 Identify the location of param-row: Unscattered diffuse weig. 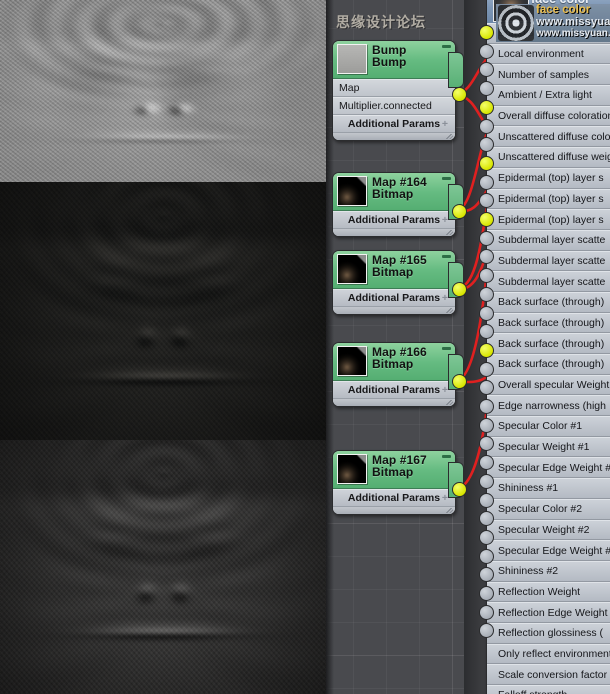
(548, 157).